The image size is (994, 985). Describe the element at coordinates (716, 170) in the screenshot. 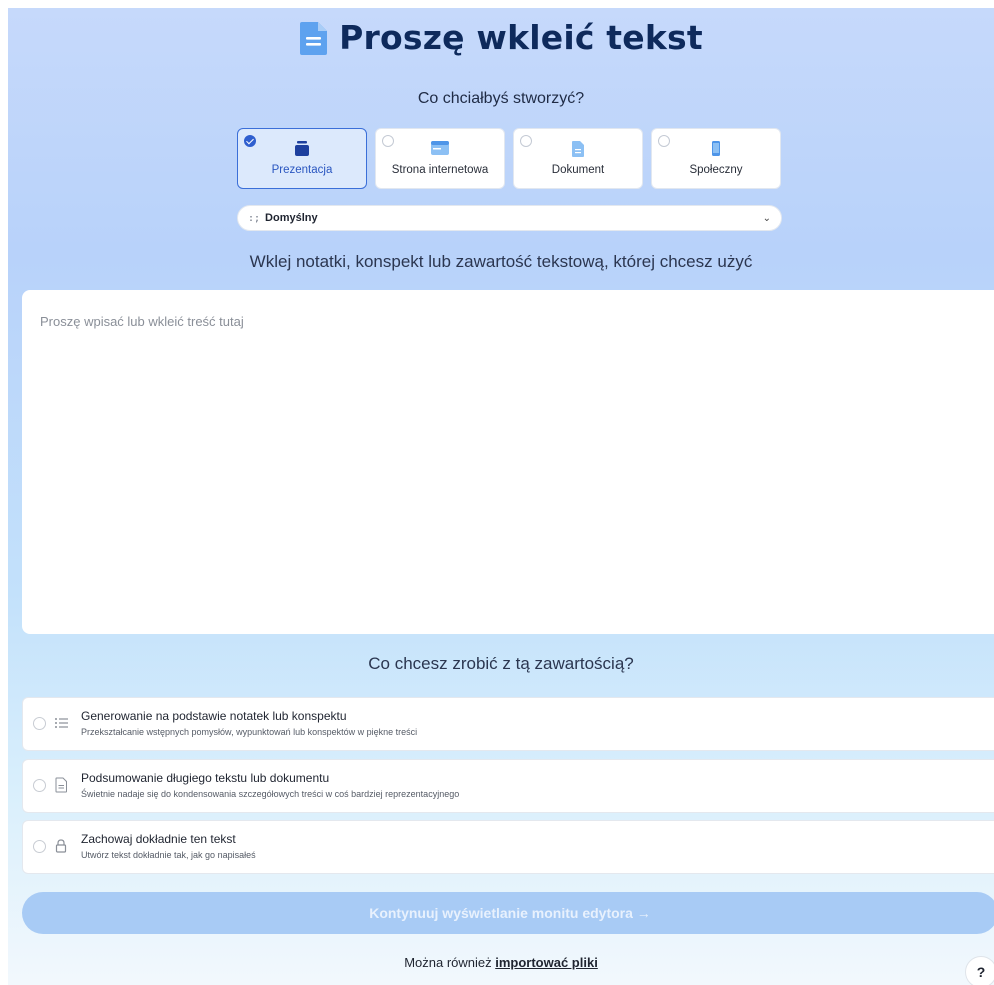

I see `type-label: Społeczny` at that location.